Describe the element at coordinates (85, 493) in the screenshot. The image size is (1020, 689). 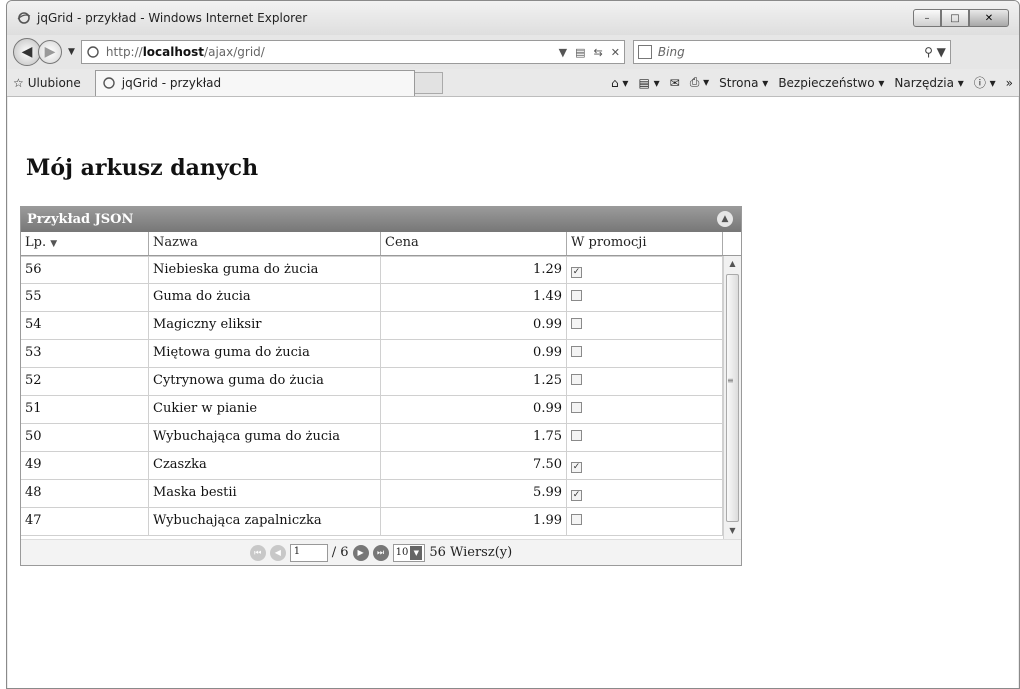
I see `cell-lp: 48` at that location.